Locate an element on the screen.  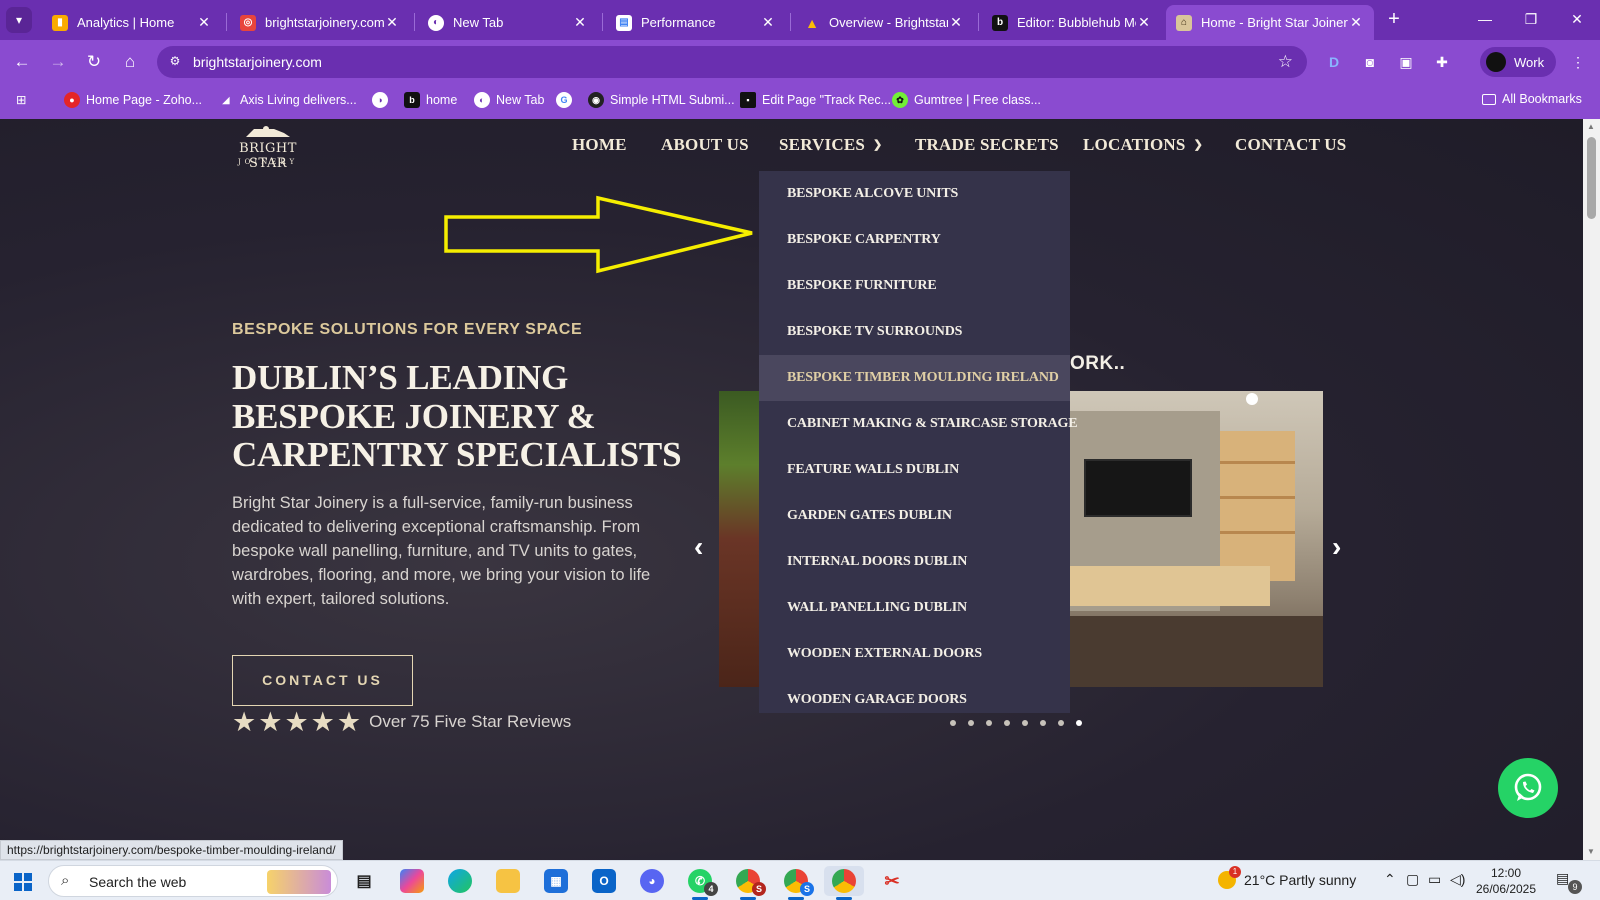
forward-button: → is located at coordinates (58, 62).